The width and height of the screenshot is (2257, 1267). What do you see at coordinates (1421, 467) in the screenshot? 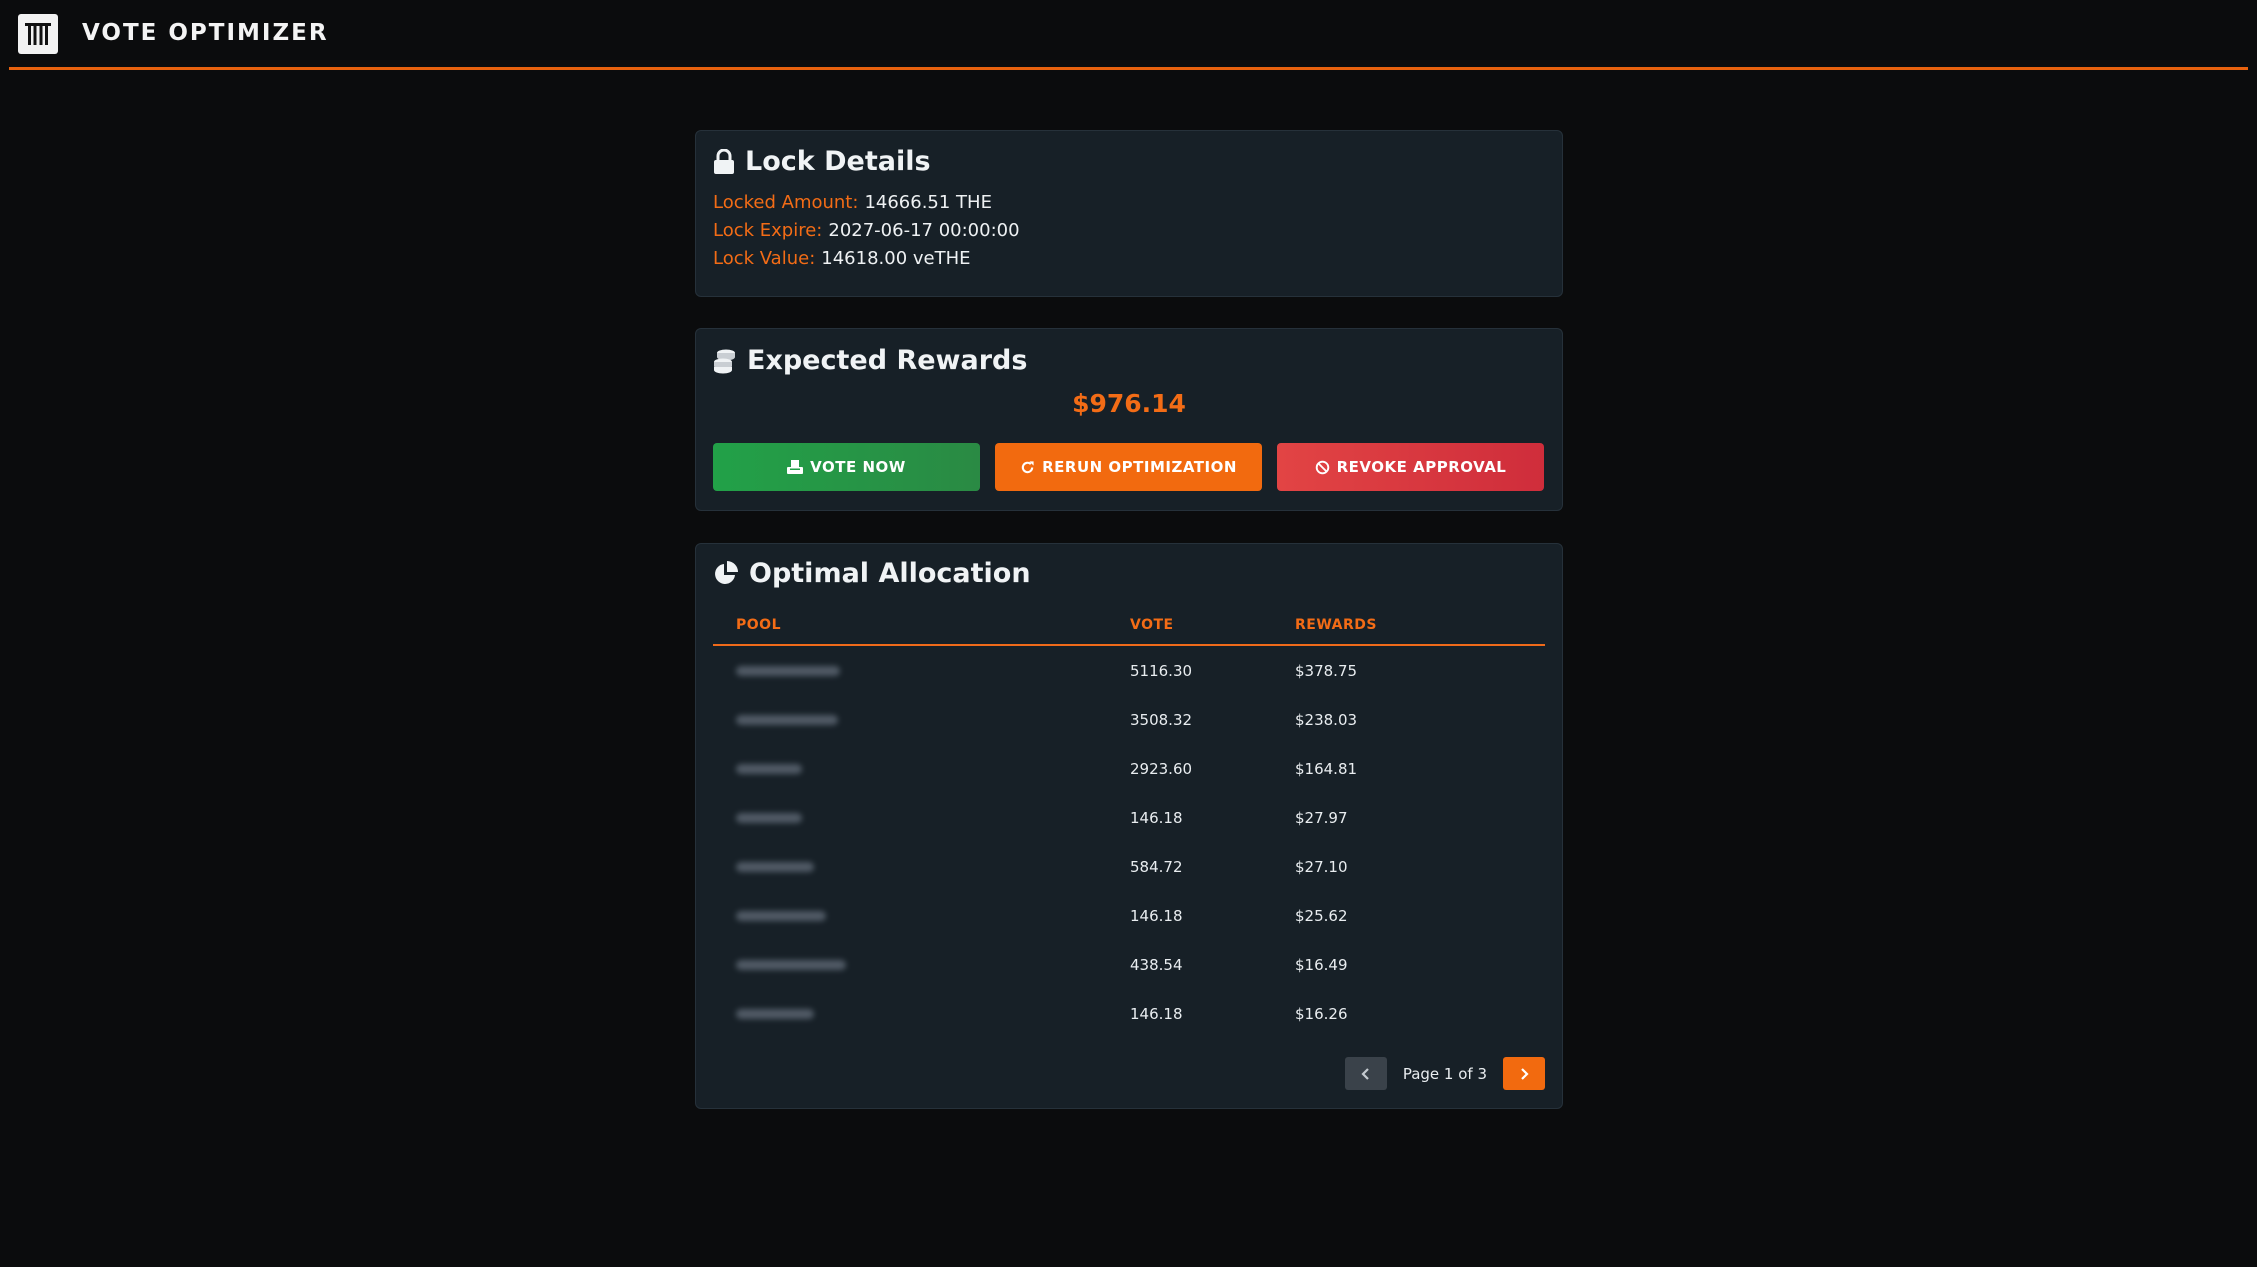
I see `revoke-approval-label: REVOKE APPROVAL` at bounding box center [1421, 467].